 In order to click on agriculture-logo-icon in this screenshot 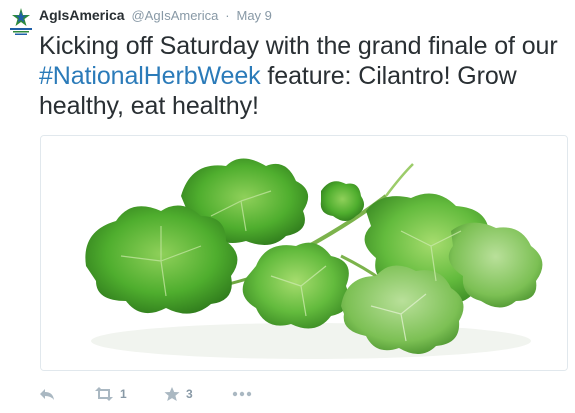, I will do `click(21, 21)`.